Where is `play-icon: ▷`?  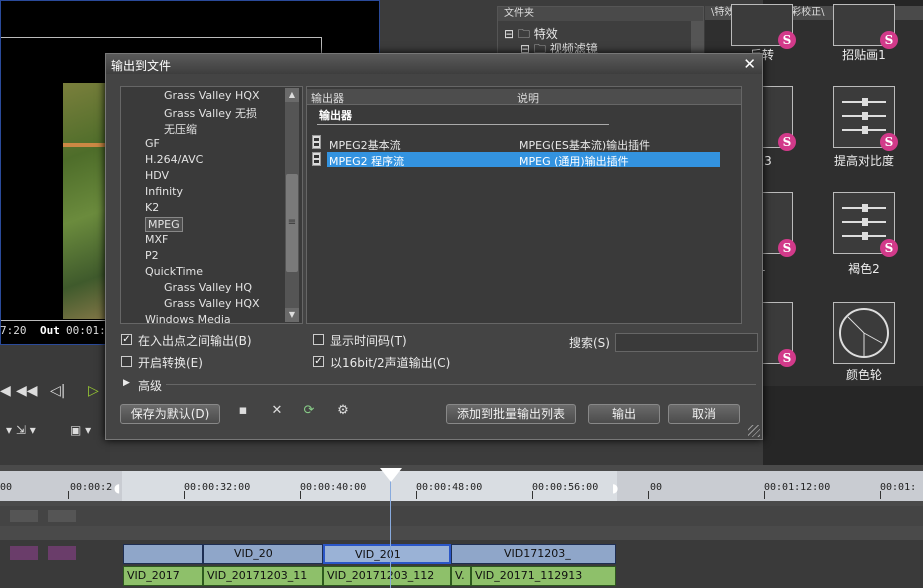
play-icon: ▷ is located at coordinates (93, 391).